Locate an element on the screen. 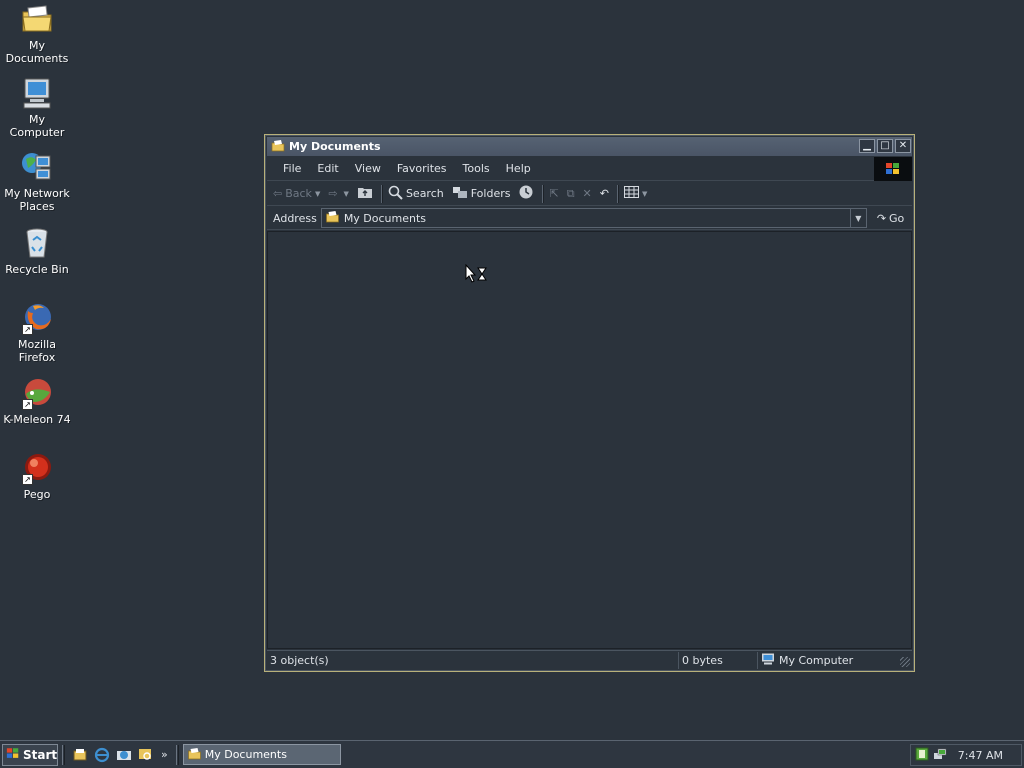 The image size is (1024, 768). back-arrow-icon: ⇦ is located at coordinates (278, 193).